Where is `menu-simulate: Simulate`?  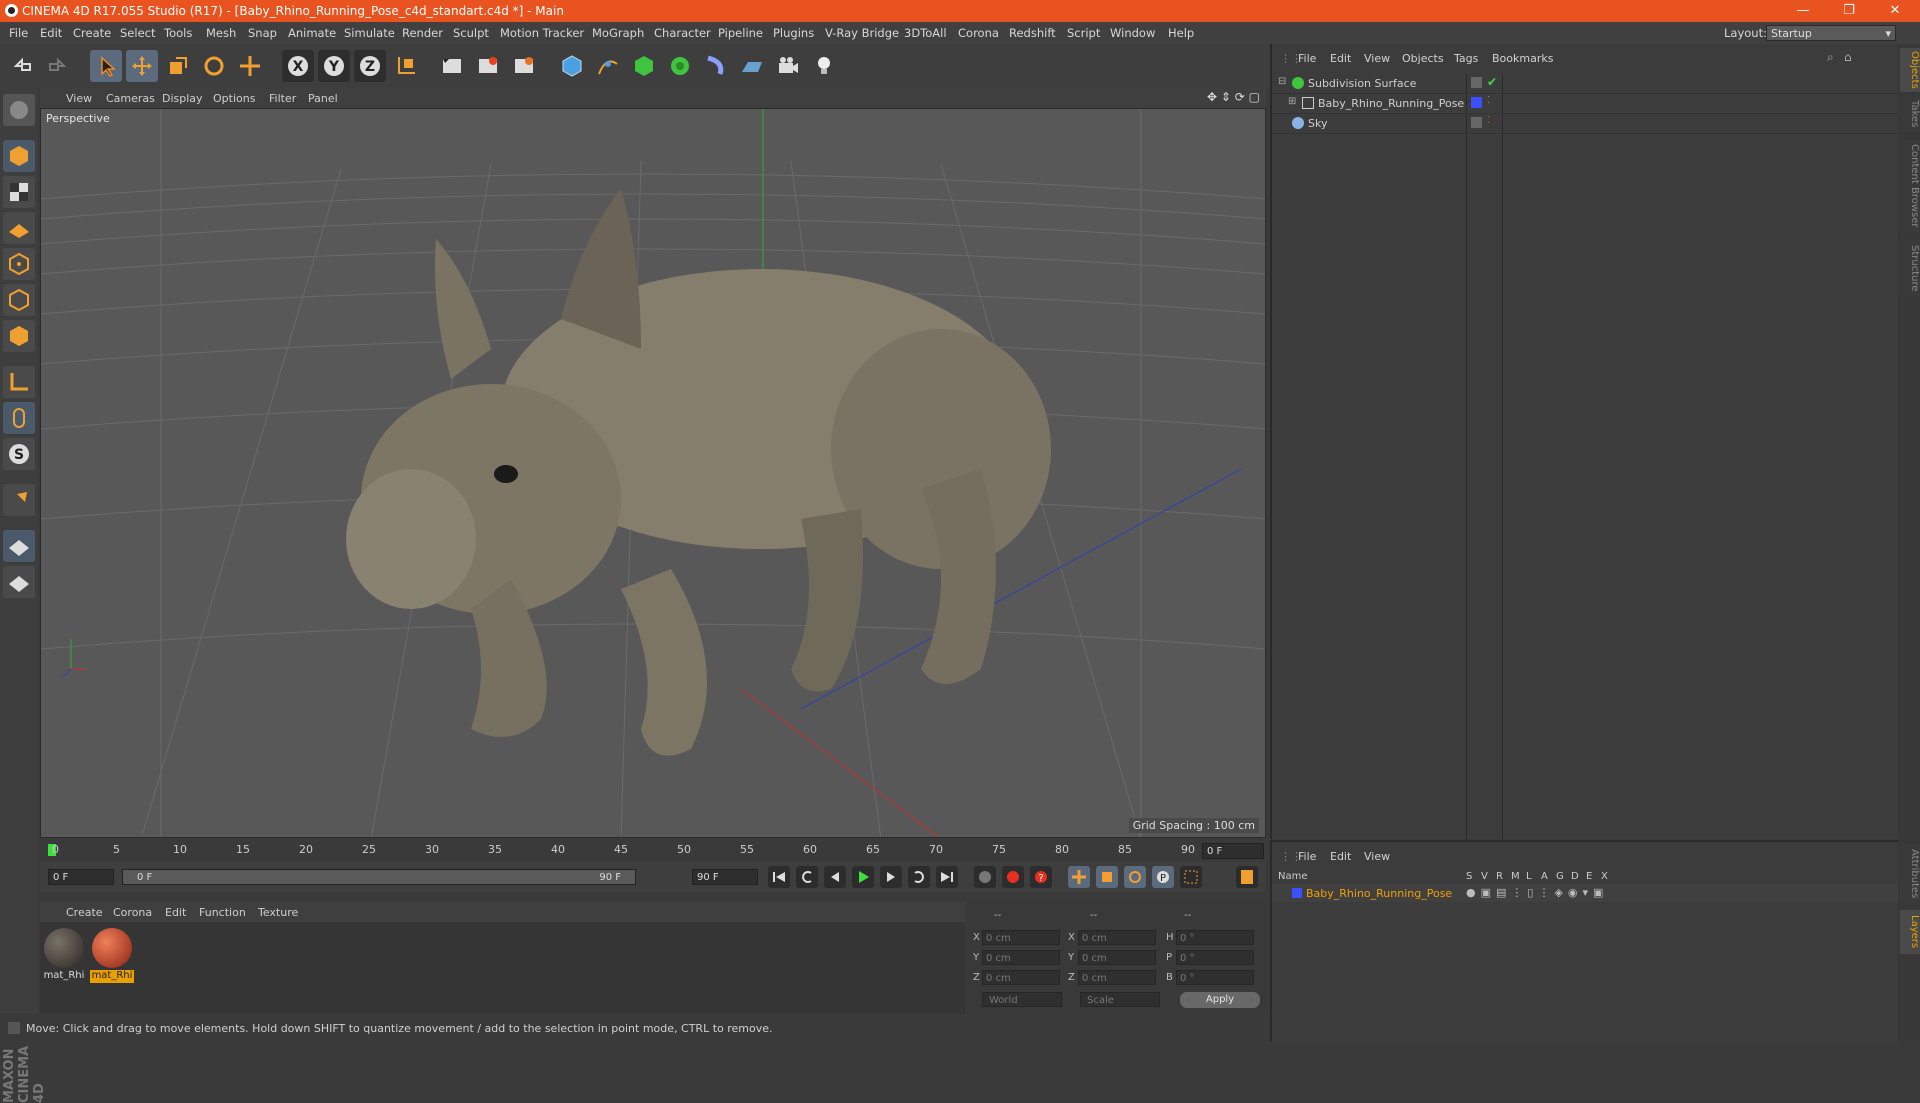
menu-simulate: Simulate is located at coordinates (369, 33).